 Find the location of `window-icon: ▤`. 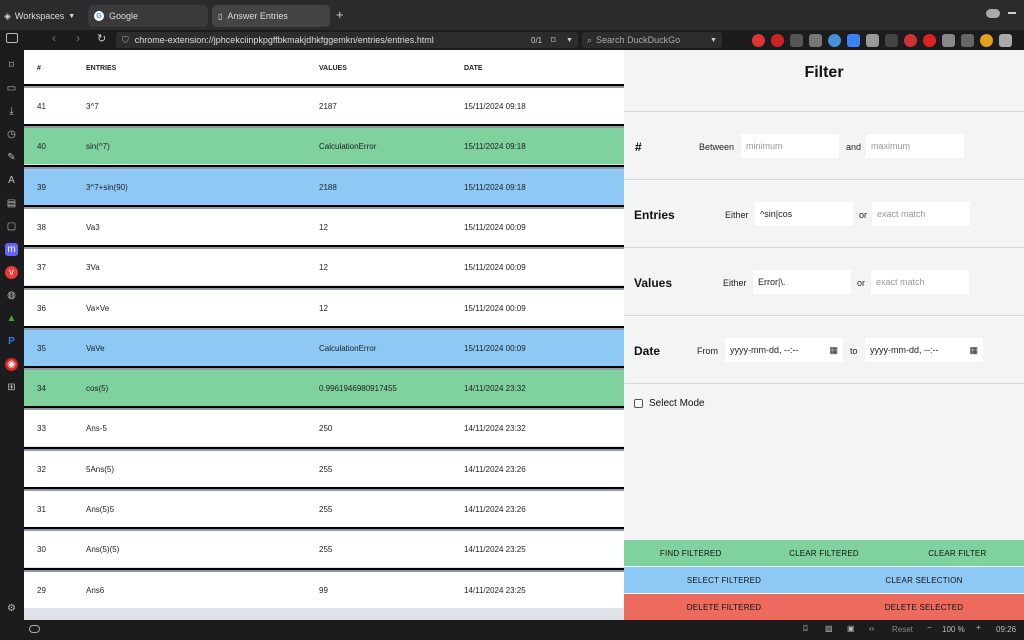

window-icon: ▤ is located at coordinates (11, 203).